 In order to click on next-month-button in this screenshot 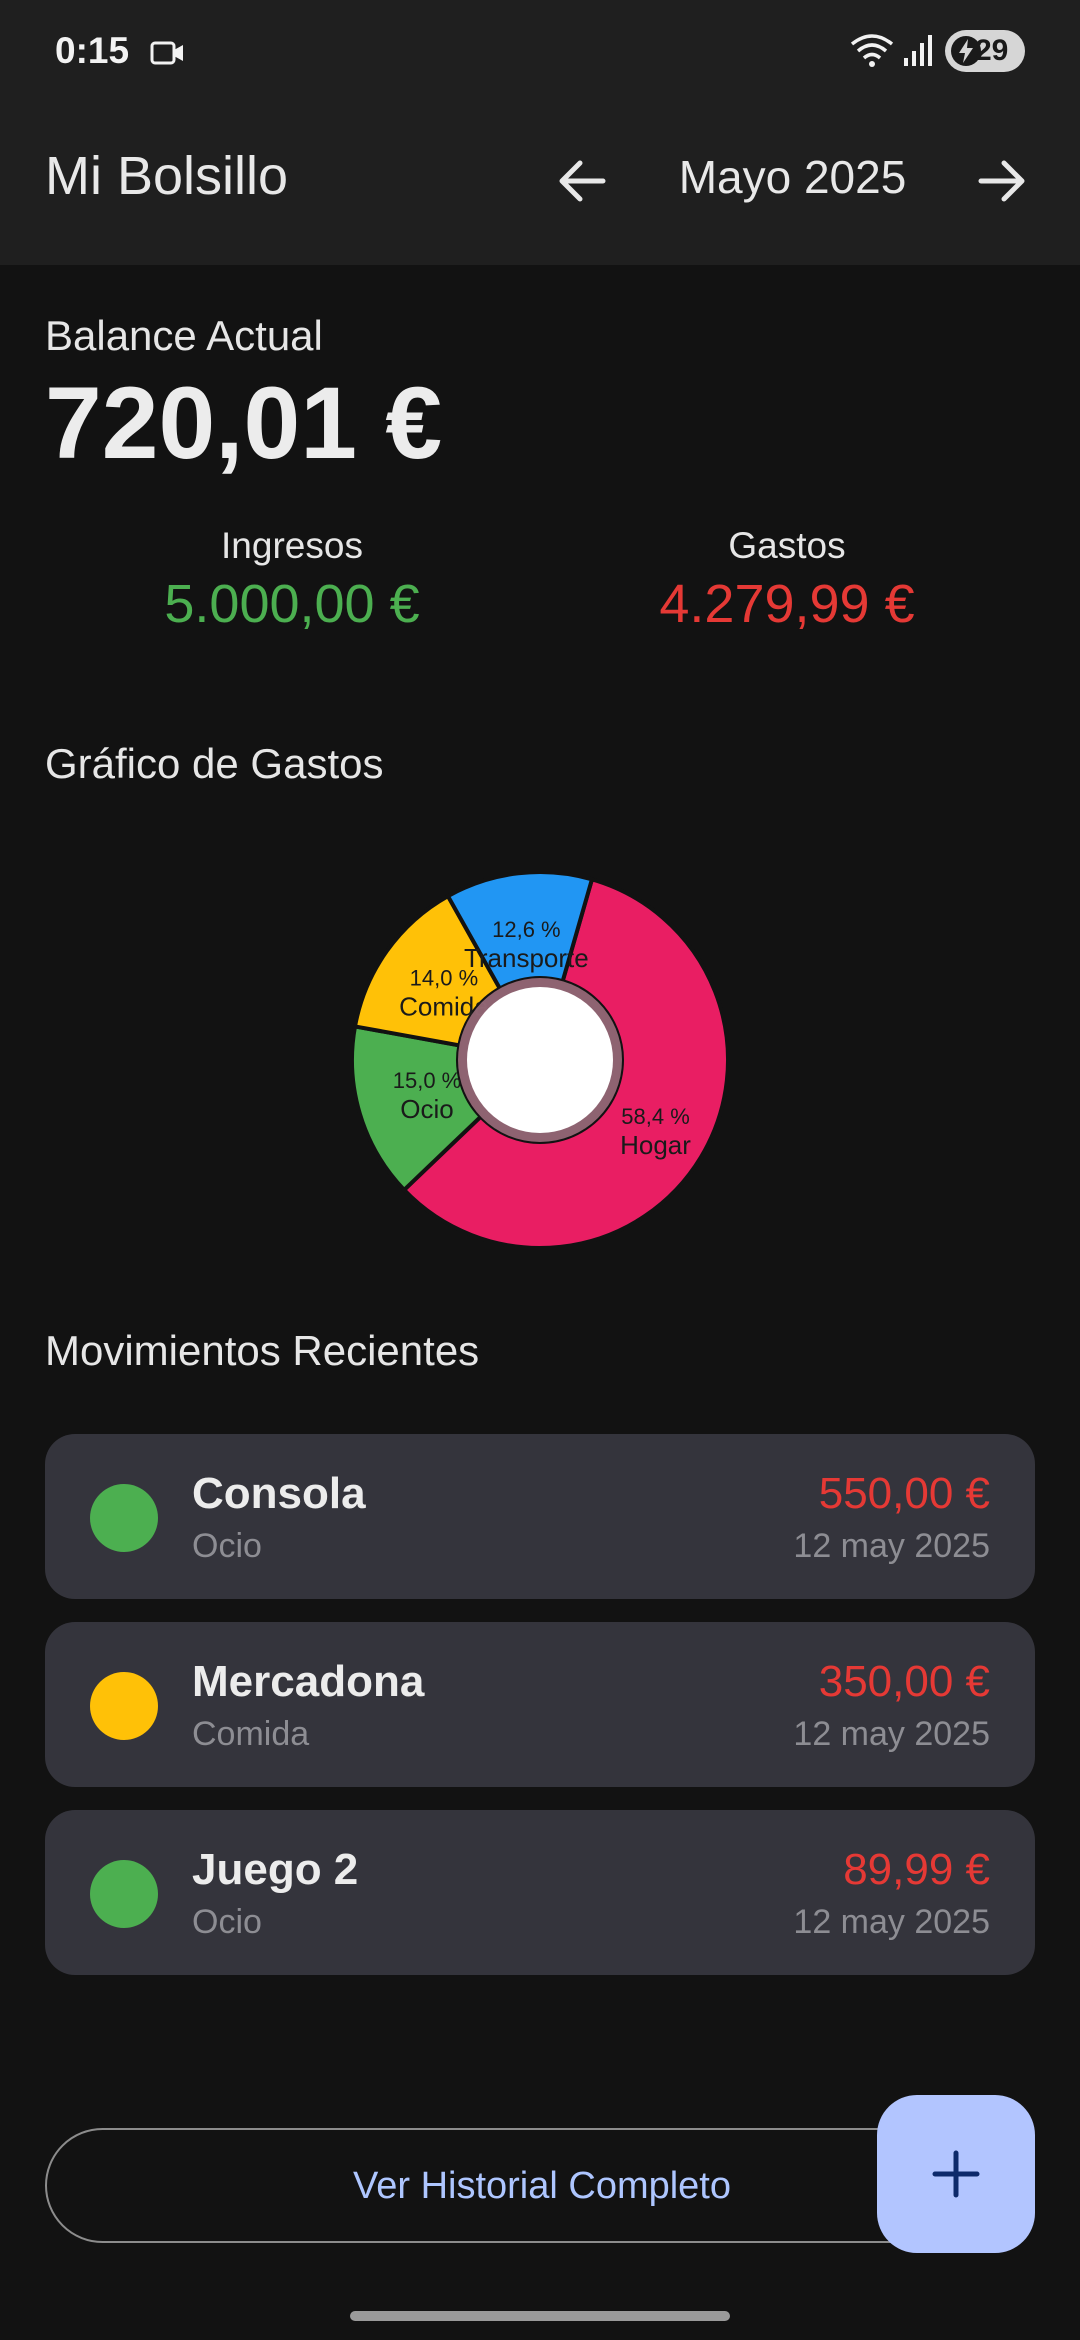, I will do `click(1001, 181)`.